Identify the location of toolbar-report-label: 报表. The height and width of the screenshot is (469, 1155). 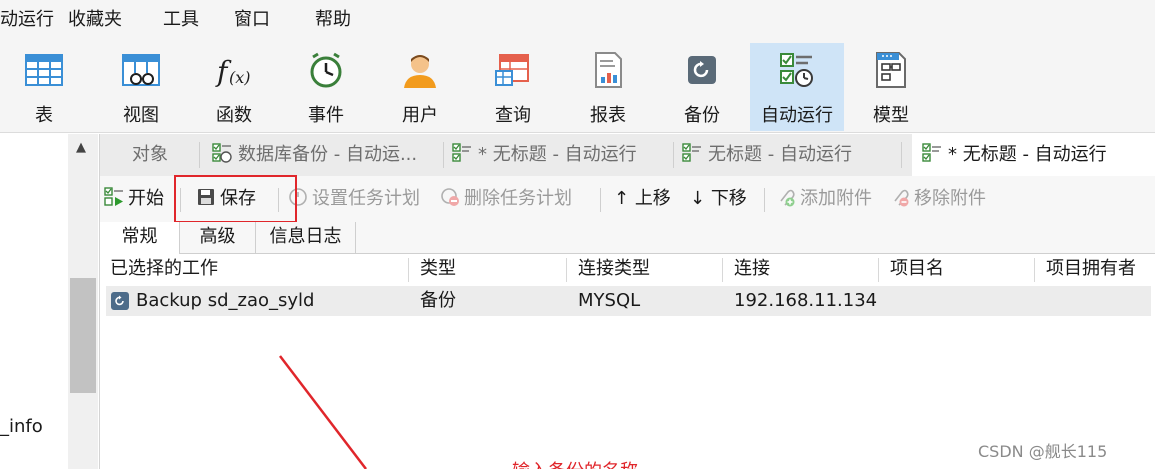
(608, 115).